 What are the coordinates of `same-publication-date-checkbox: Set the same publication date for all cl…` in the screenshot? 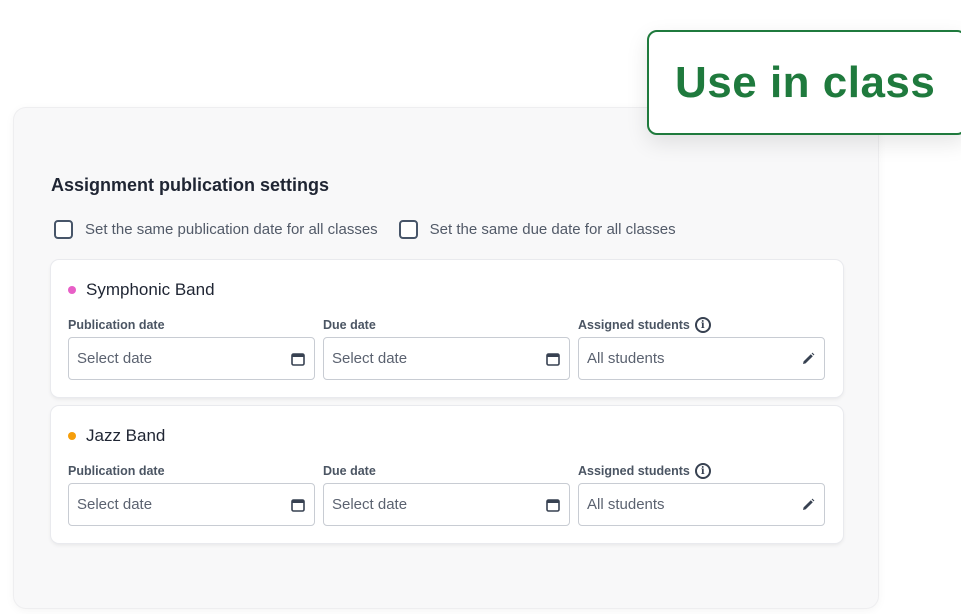 It's located at (216, 229).